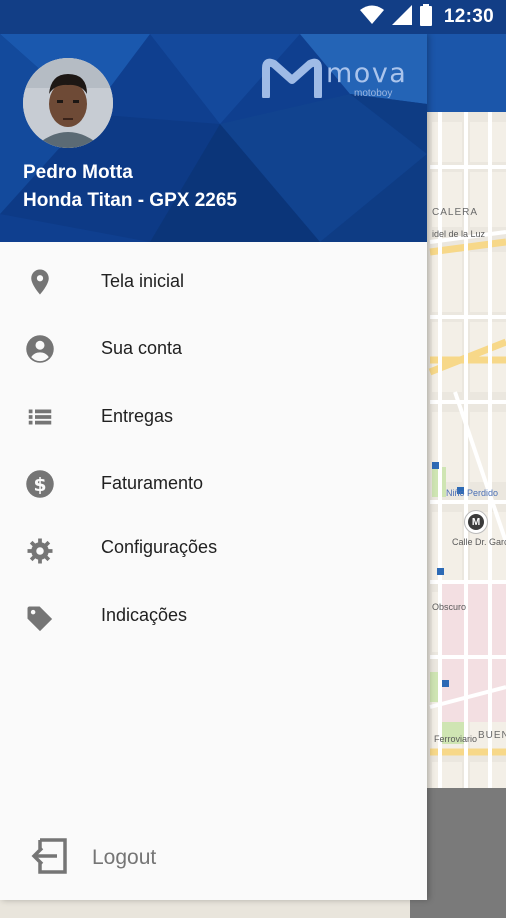  What do you see at coordinates (213, 484) in the screenshot?
I see `menu-item-faturamento: $ Faturamento` at bounding box center [213, 484].